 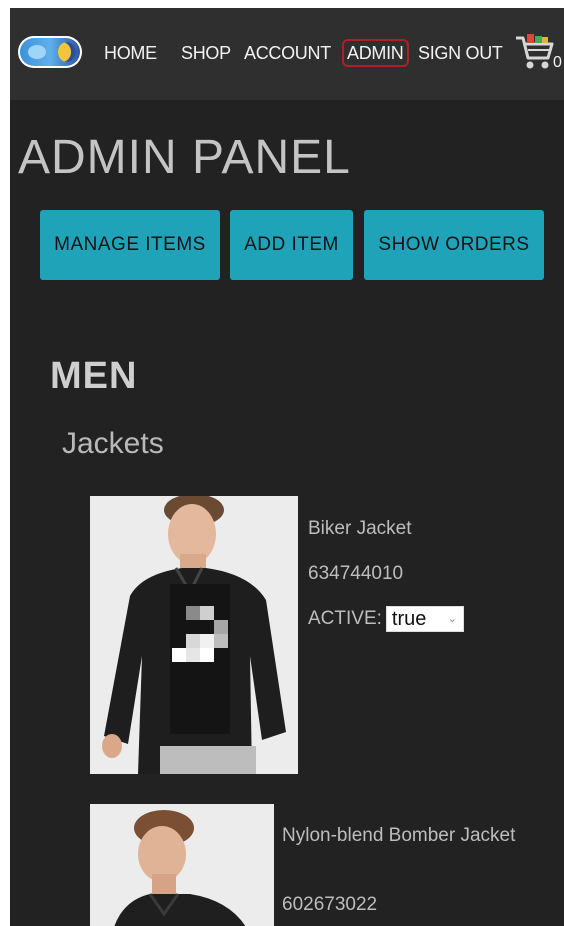 I want to click on add-item-button: ADD ITEM, so click(x=291, y=245).